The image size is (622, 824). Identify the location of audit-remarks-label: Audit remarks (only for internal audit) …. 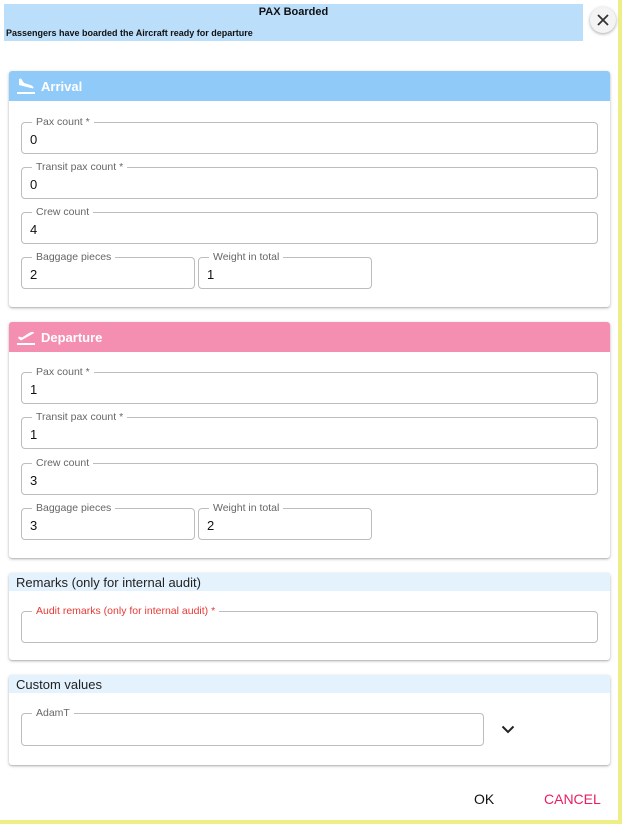
(126, 611).